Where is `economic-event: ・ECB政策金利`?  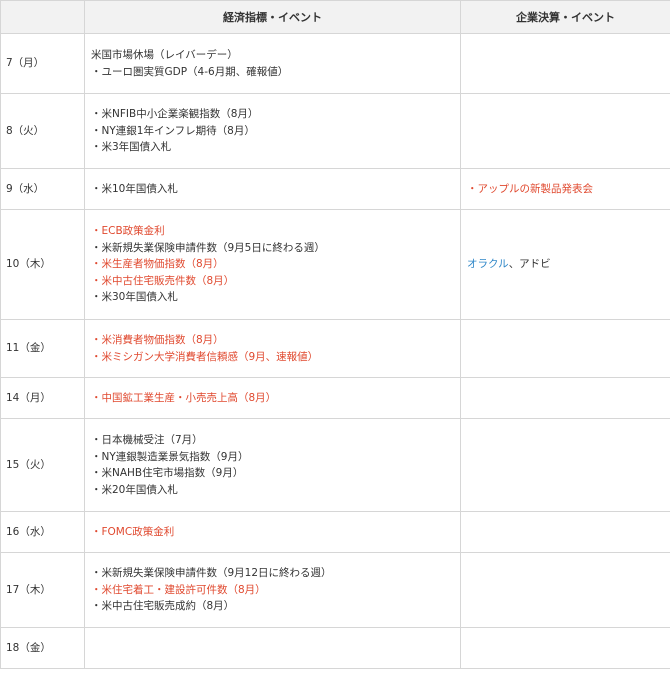 economic-event: ・ECB政策金利 is located at coordinates (128, 231).